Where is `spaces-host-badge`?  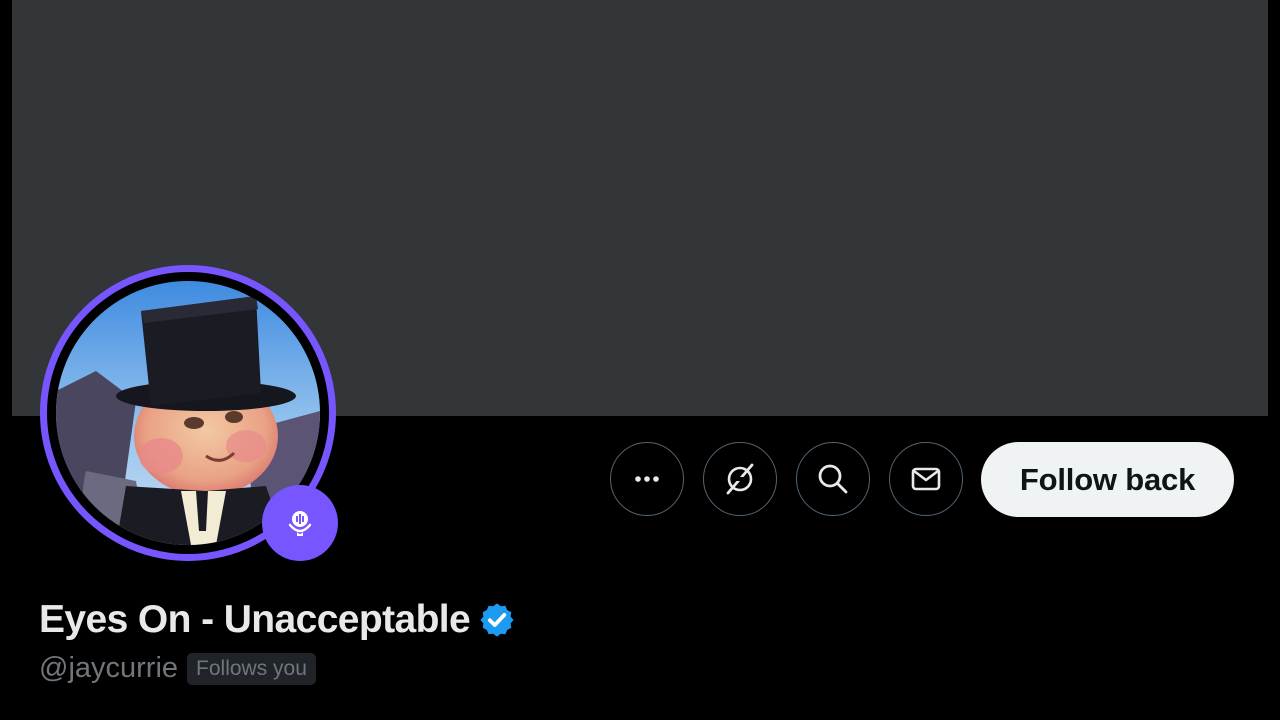
spaces-host-badge is located at coordinates (300, 523).